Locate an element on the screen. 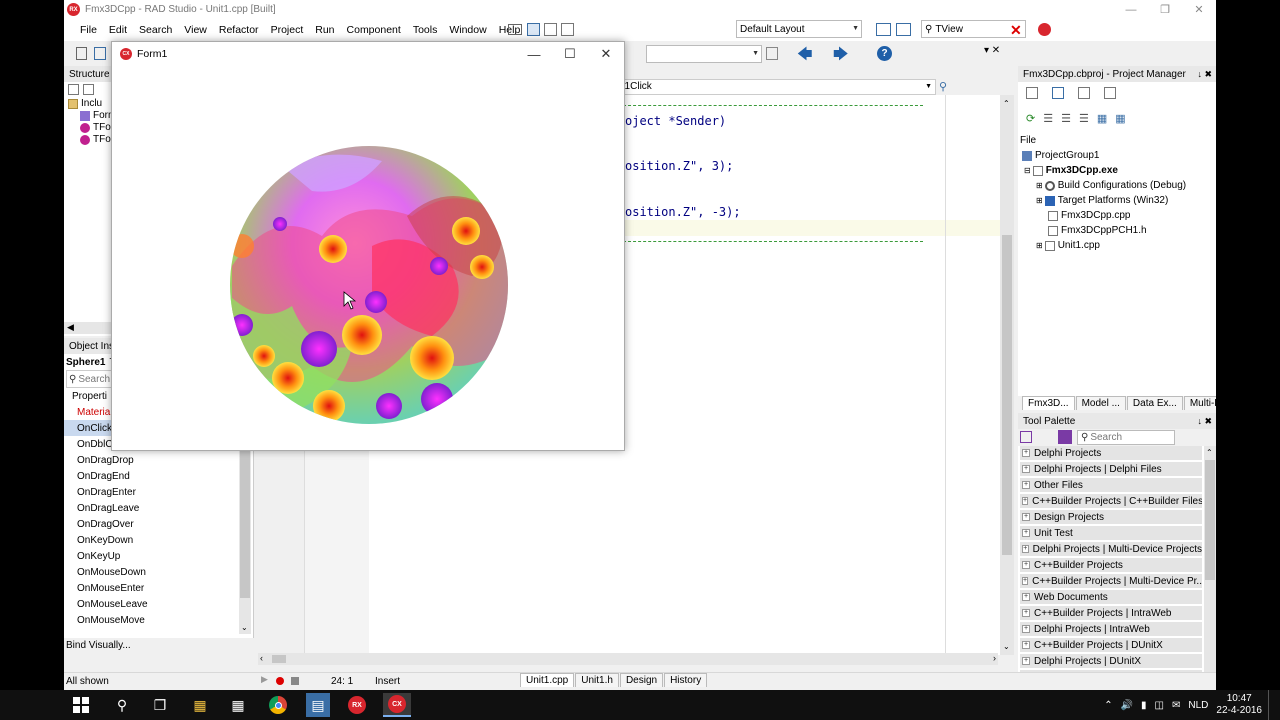 Image resolution: width=1280 pixels, height=720 pixels. menu-run: Run is located at coordinates (324, 30).